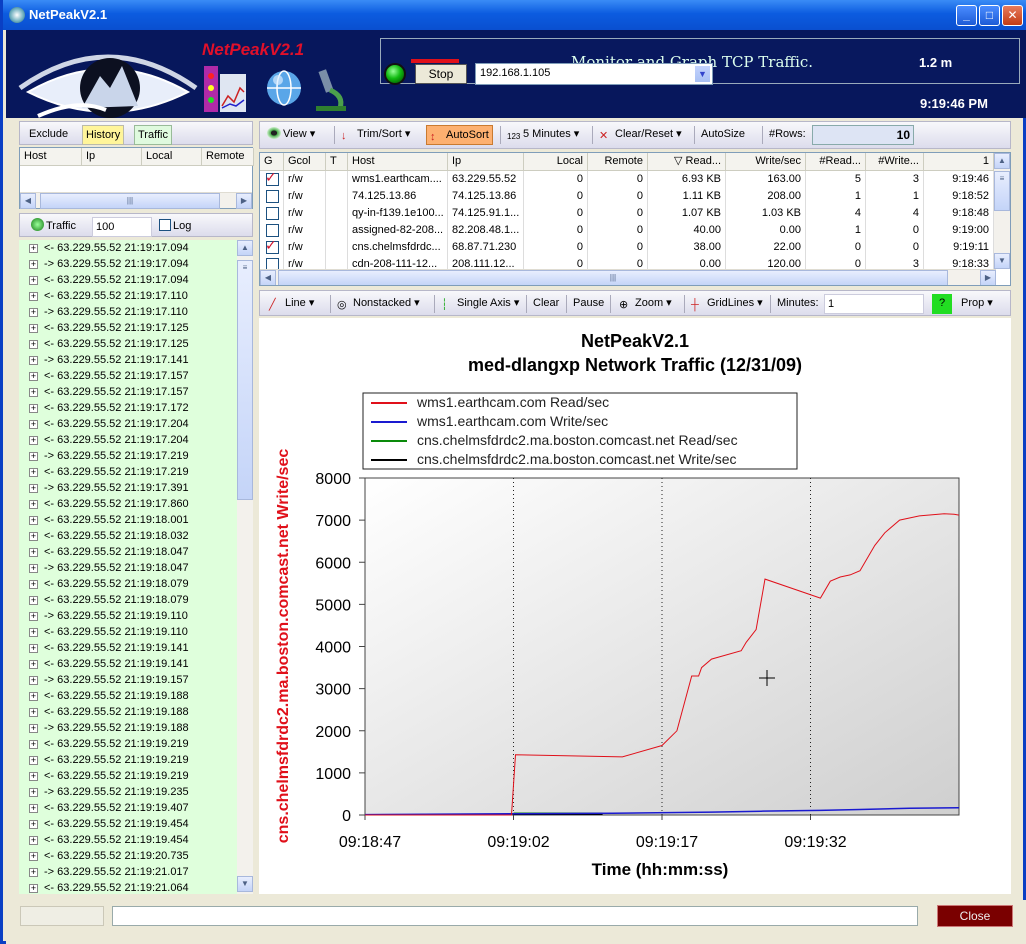 This screenshot has height=944, width=1026. I want to click on line-menu: ╱ Line ▾, so click(291, 304).